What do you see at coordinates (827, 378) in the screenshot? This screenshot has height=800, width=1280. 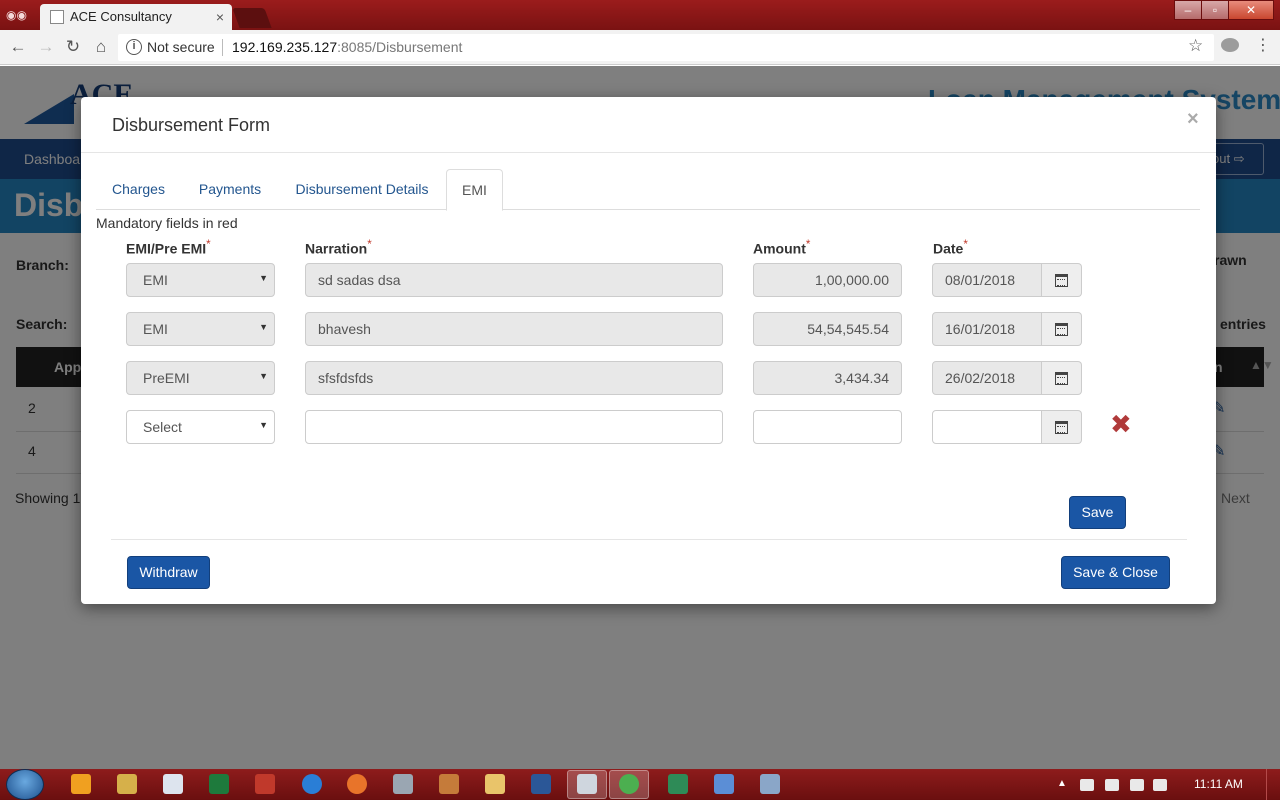 I see `amount-field: 3,434.34` at bounding box center [827, 378].